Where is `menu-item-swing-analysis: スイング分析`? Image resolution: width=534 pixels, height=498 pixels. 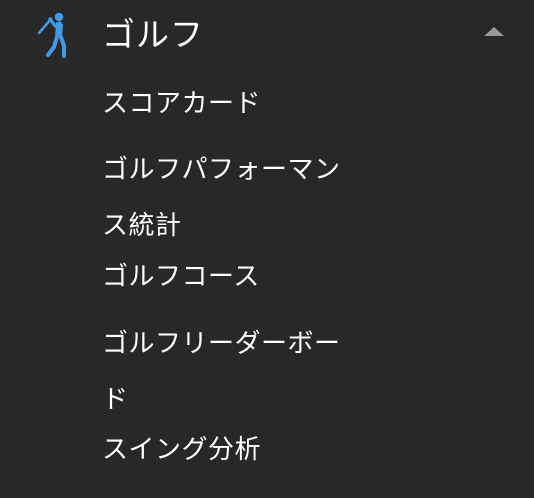 menu-item-swing-analysis: スイング分析 is located at coordinates (232, 450).